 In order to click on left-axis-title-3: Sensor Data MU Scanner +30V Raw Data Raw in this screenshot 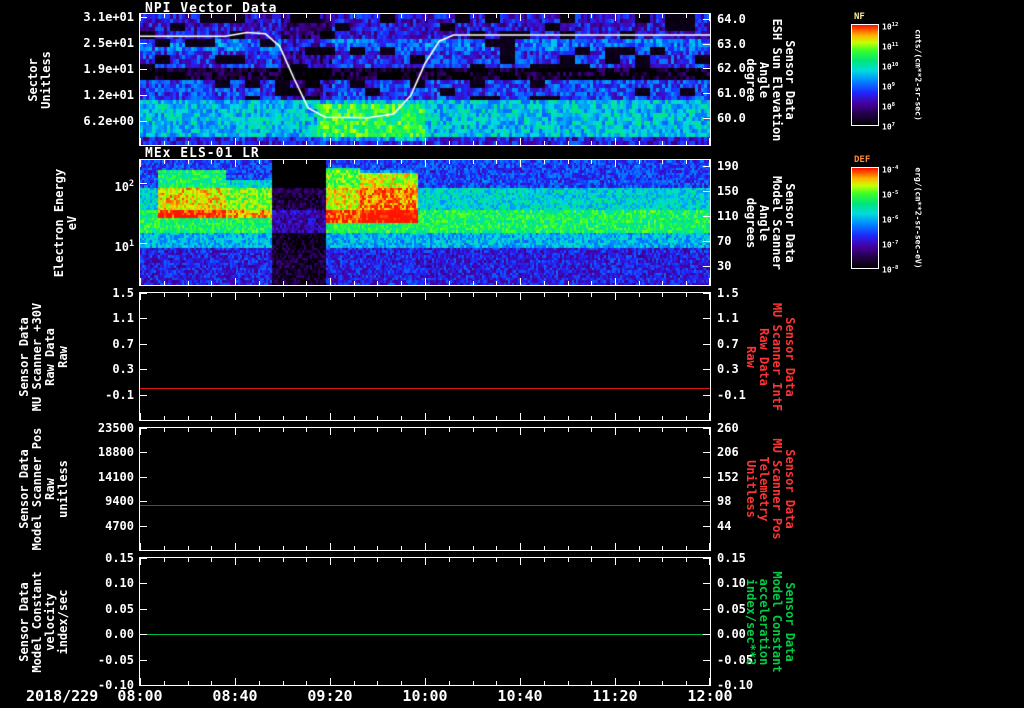, I will do `click(43, 356)`.